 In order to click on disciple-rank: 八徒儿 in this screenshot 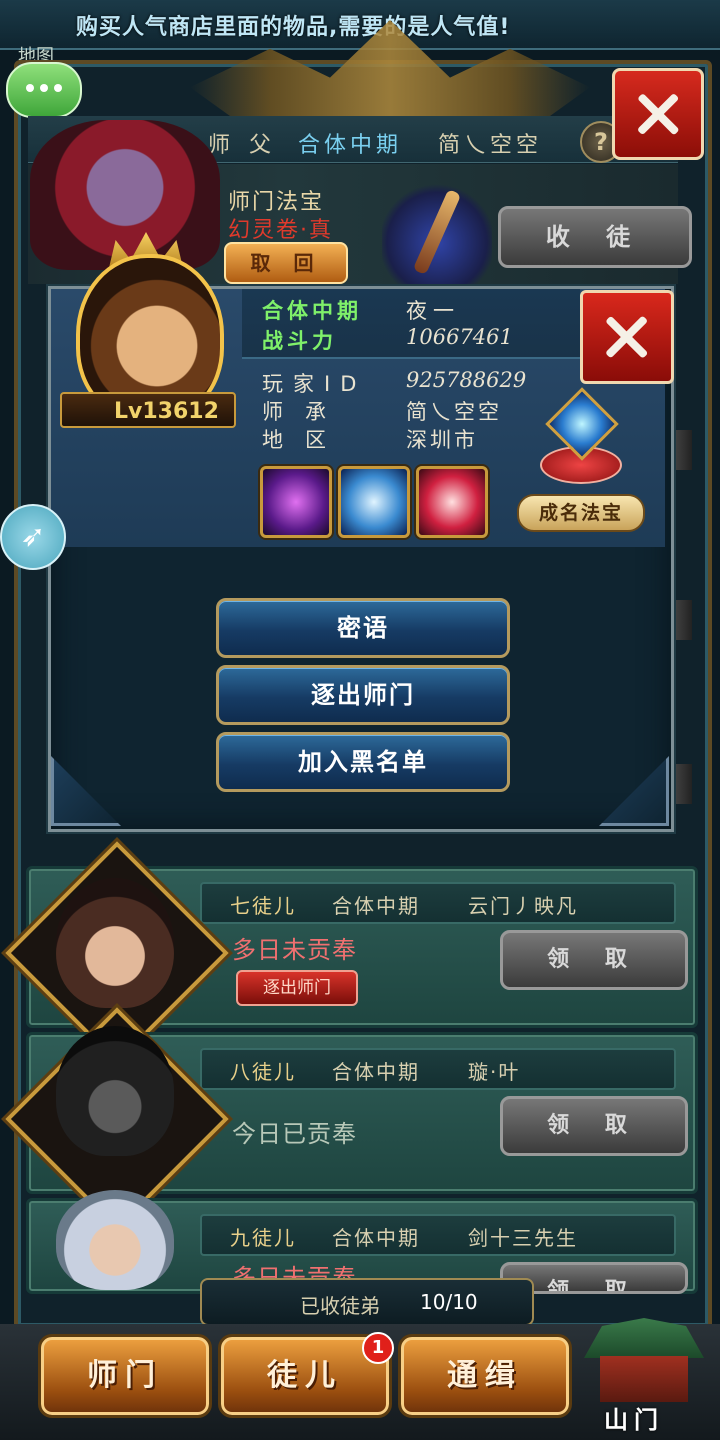, I will do `click(263, 1072)`.